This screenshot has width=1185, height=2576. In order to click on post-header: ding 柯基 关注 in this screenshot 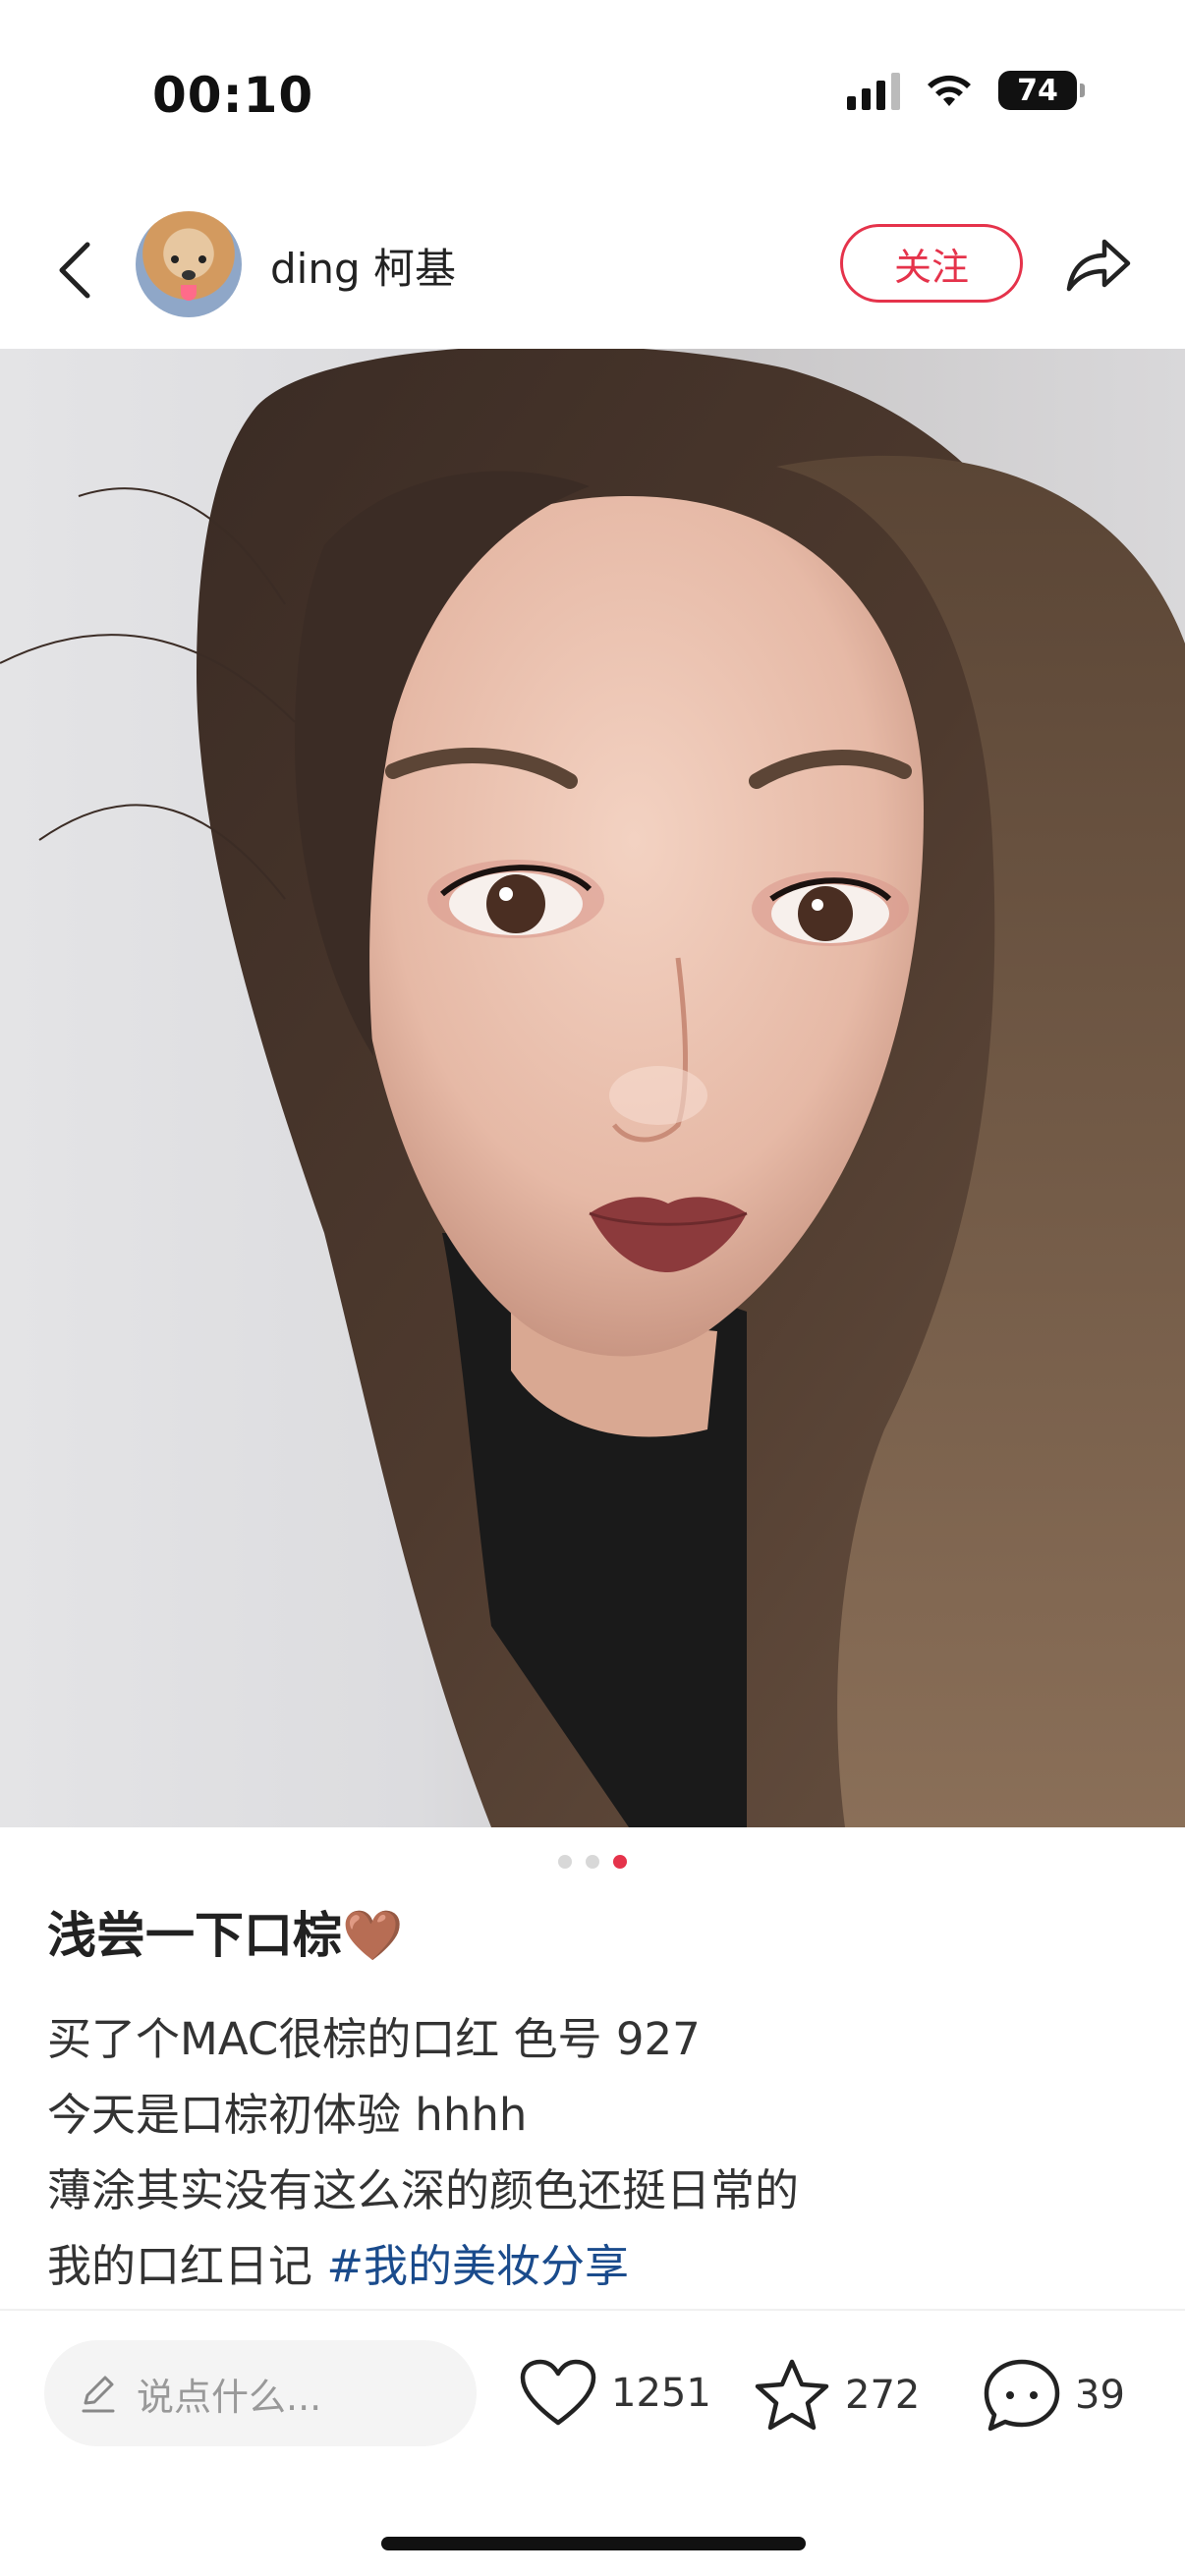, I will do `click(592, 268)`.